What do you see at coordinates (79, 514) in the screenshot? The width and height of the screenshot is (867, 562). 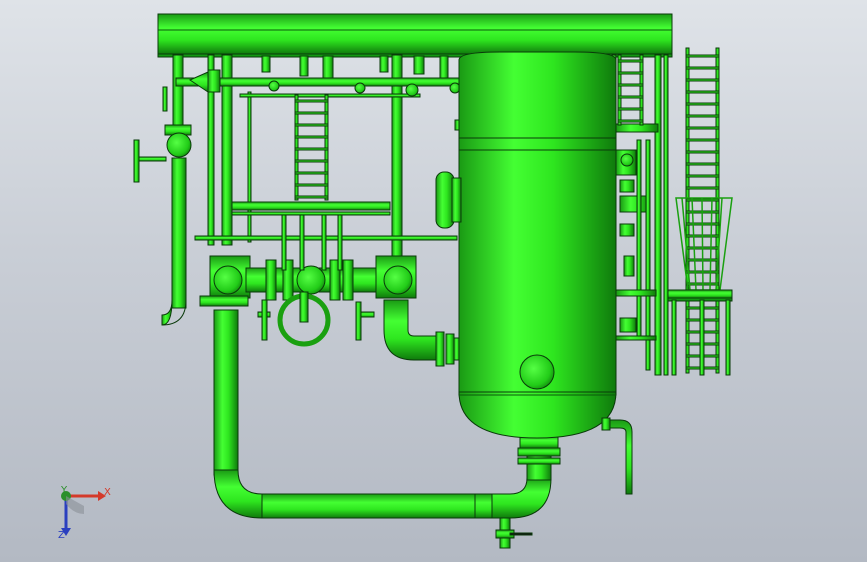 I see `coordinate-triad: X Y Z` at bounding box center [79, 514].